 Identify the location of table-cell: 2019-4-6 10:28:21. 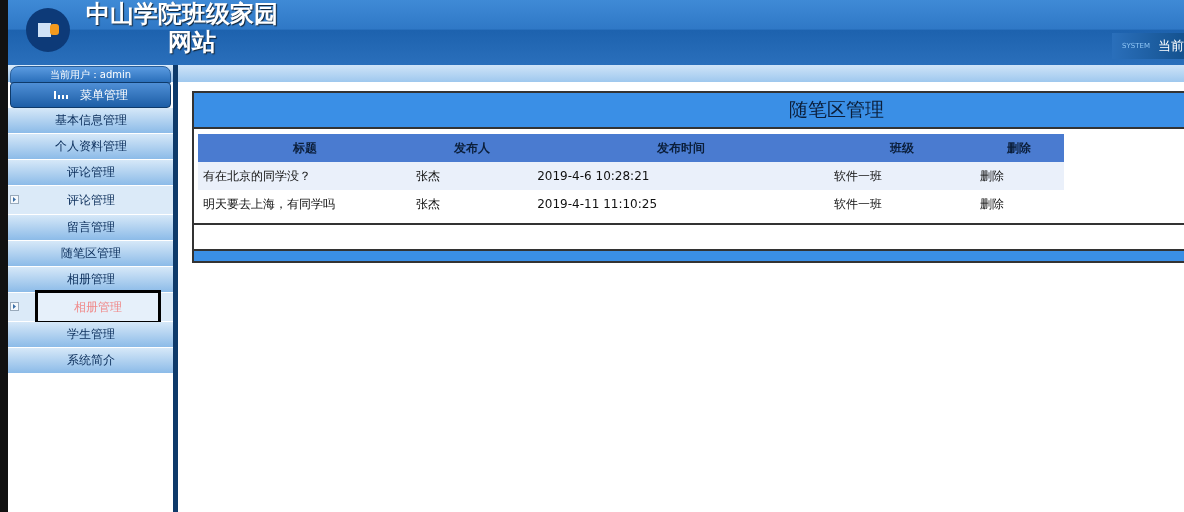
(680, 176).